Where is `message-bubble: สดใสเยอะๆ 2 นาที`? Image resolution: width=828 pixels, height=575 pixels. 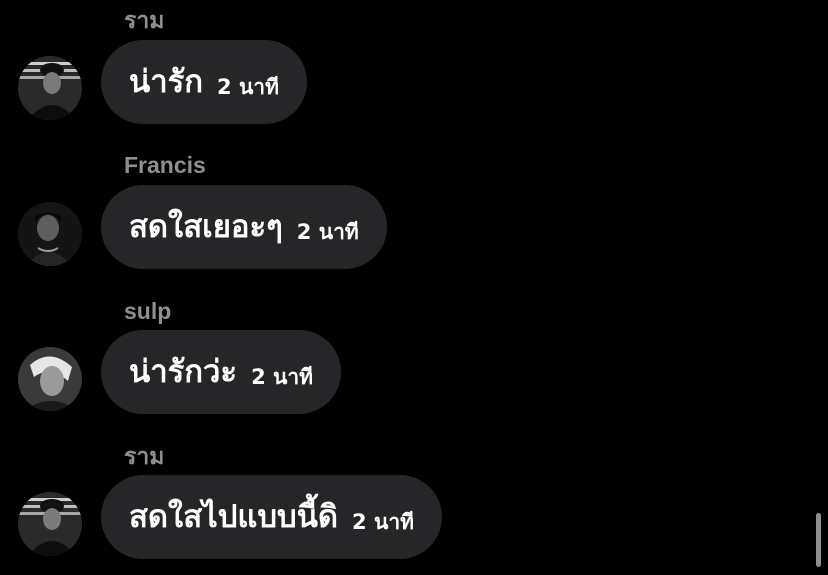 message-bubble: สดใสเยอะๆ 2 นาที is located at coordinates (244, 227).